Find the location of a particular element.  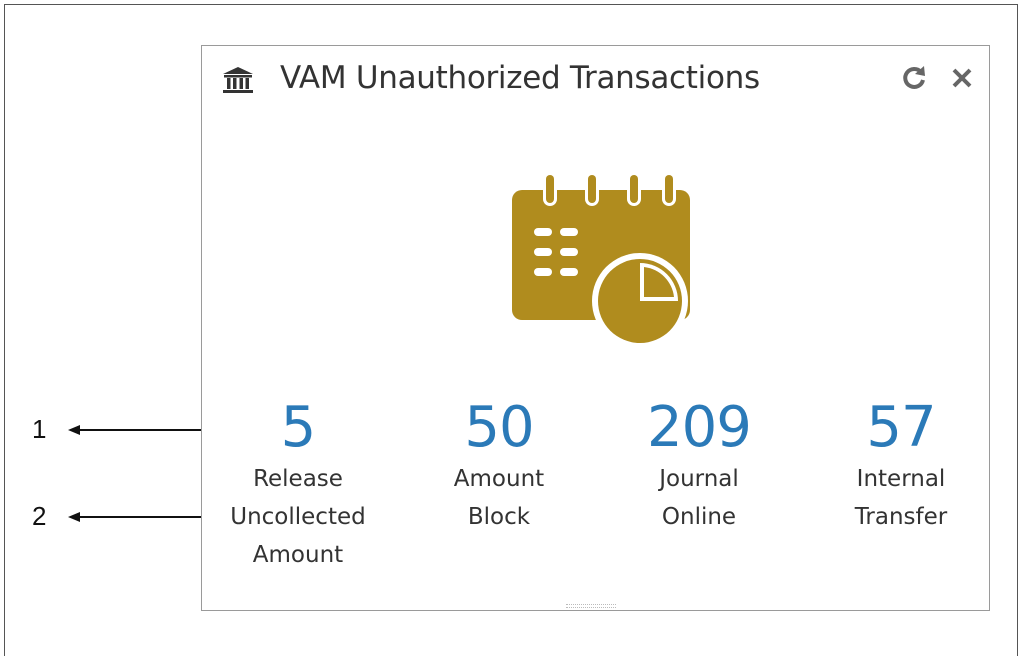

metric-internal-transfer: 57 Internal Transfer is located at coordinates (901, 466).